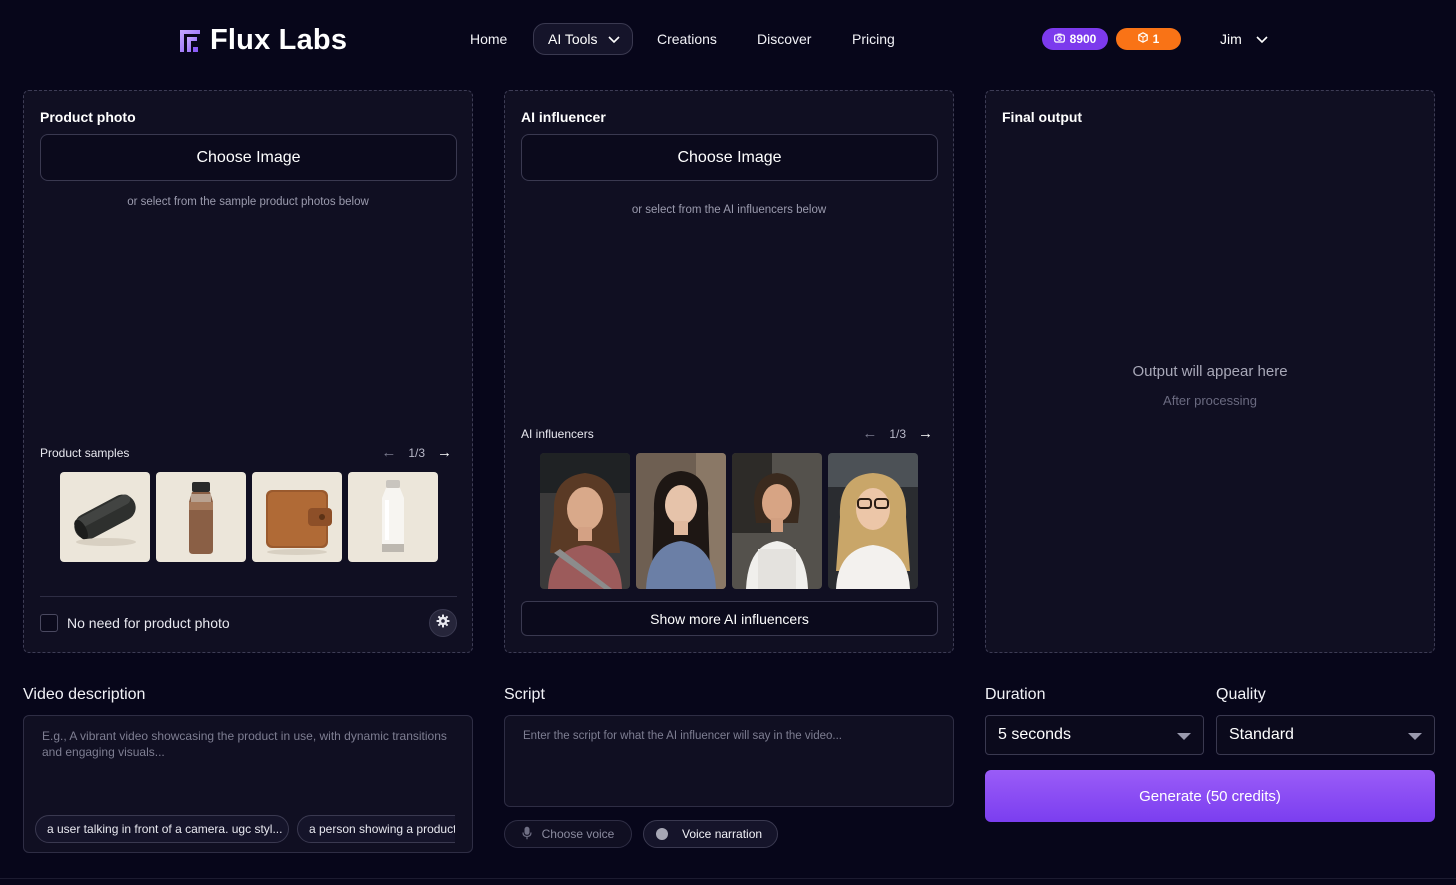  Describe the element at coordinates (578, 834) in the screenshot. I see `choose-voice-label: Choose voice` at that location.